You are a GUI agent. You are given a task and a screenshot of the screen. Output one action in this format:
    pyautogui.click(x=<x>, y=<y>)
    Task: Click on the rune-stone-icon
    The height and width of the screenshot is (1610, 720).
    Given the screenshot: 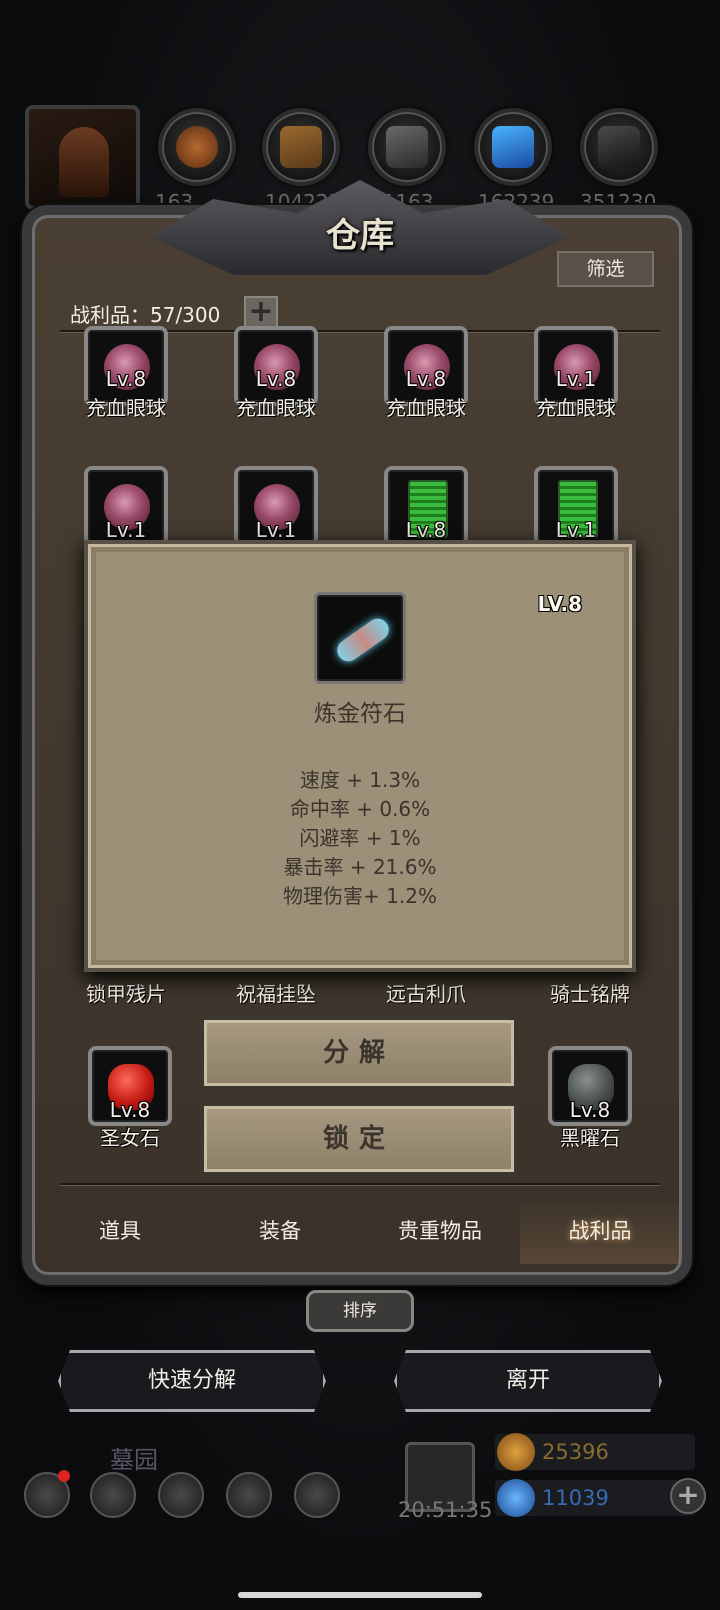 What is the action you would take?
    pyautogui.click(x=363, y=640)
    